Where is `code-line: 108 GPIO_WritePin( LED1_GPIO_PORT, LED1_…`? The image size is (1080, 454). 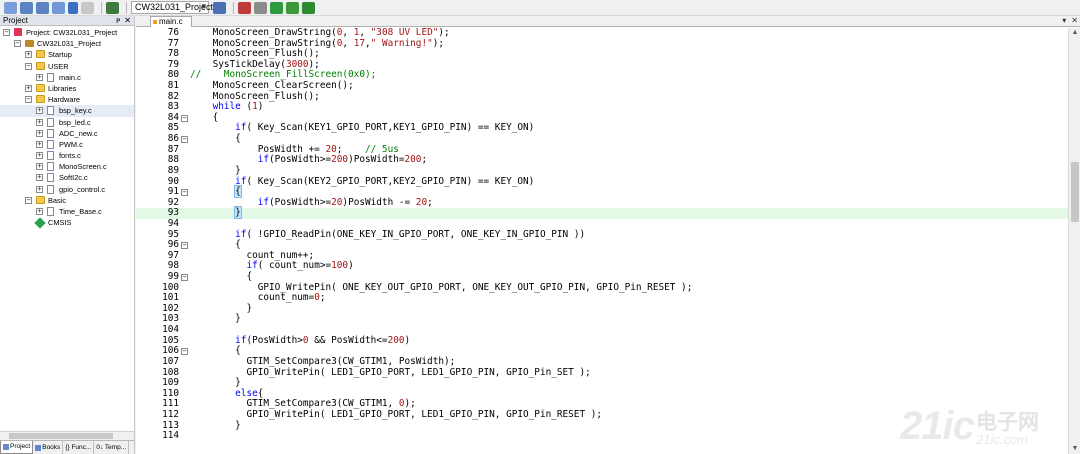 code-line: 108 GPIO_WritePin( LED1_GPIO_PORT, LED1_… is located at coordinates (602, 373).